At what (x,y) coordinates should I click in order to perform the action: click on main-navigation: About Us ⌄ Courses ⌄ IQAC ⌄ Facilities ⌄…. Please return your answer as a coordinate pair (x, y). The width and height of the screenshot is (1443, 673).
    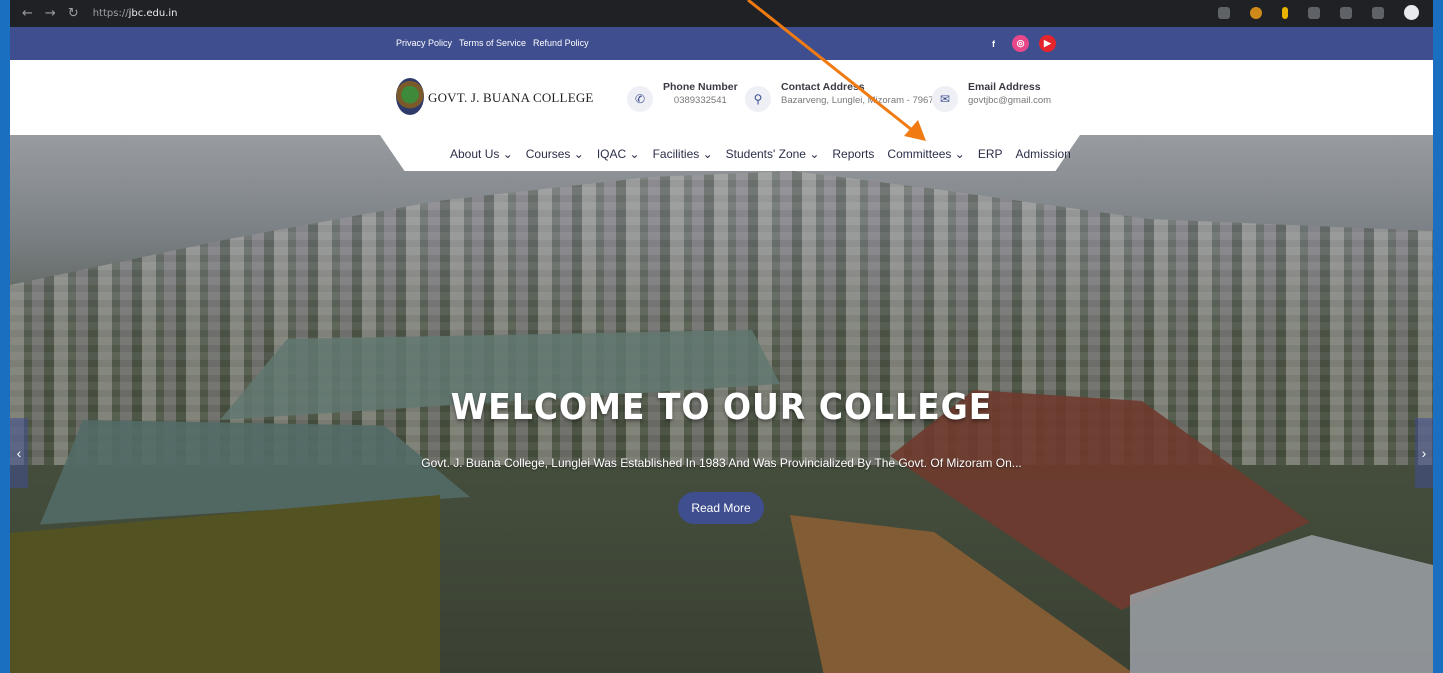
    Looking at the image, I should click on (730, 153).